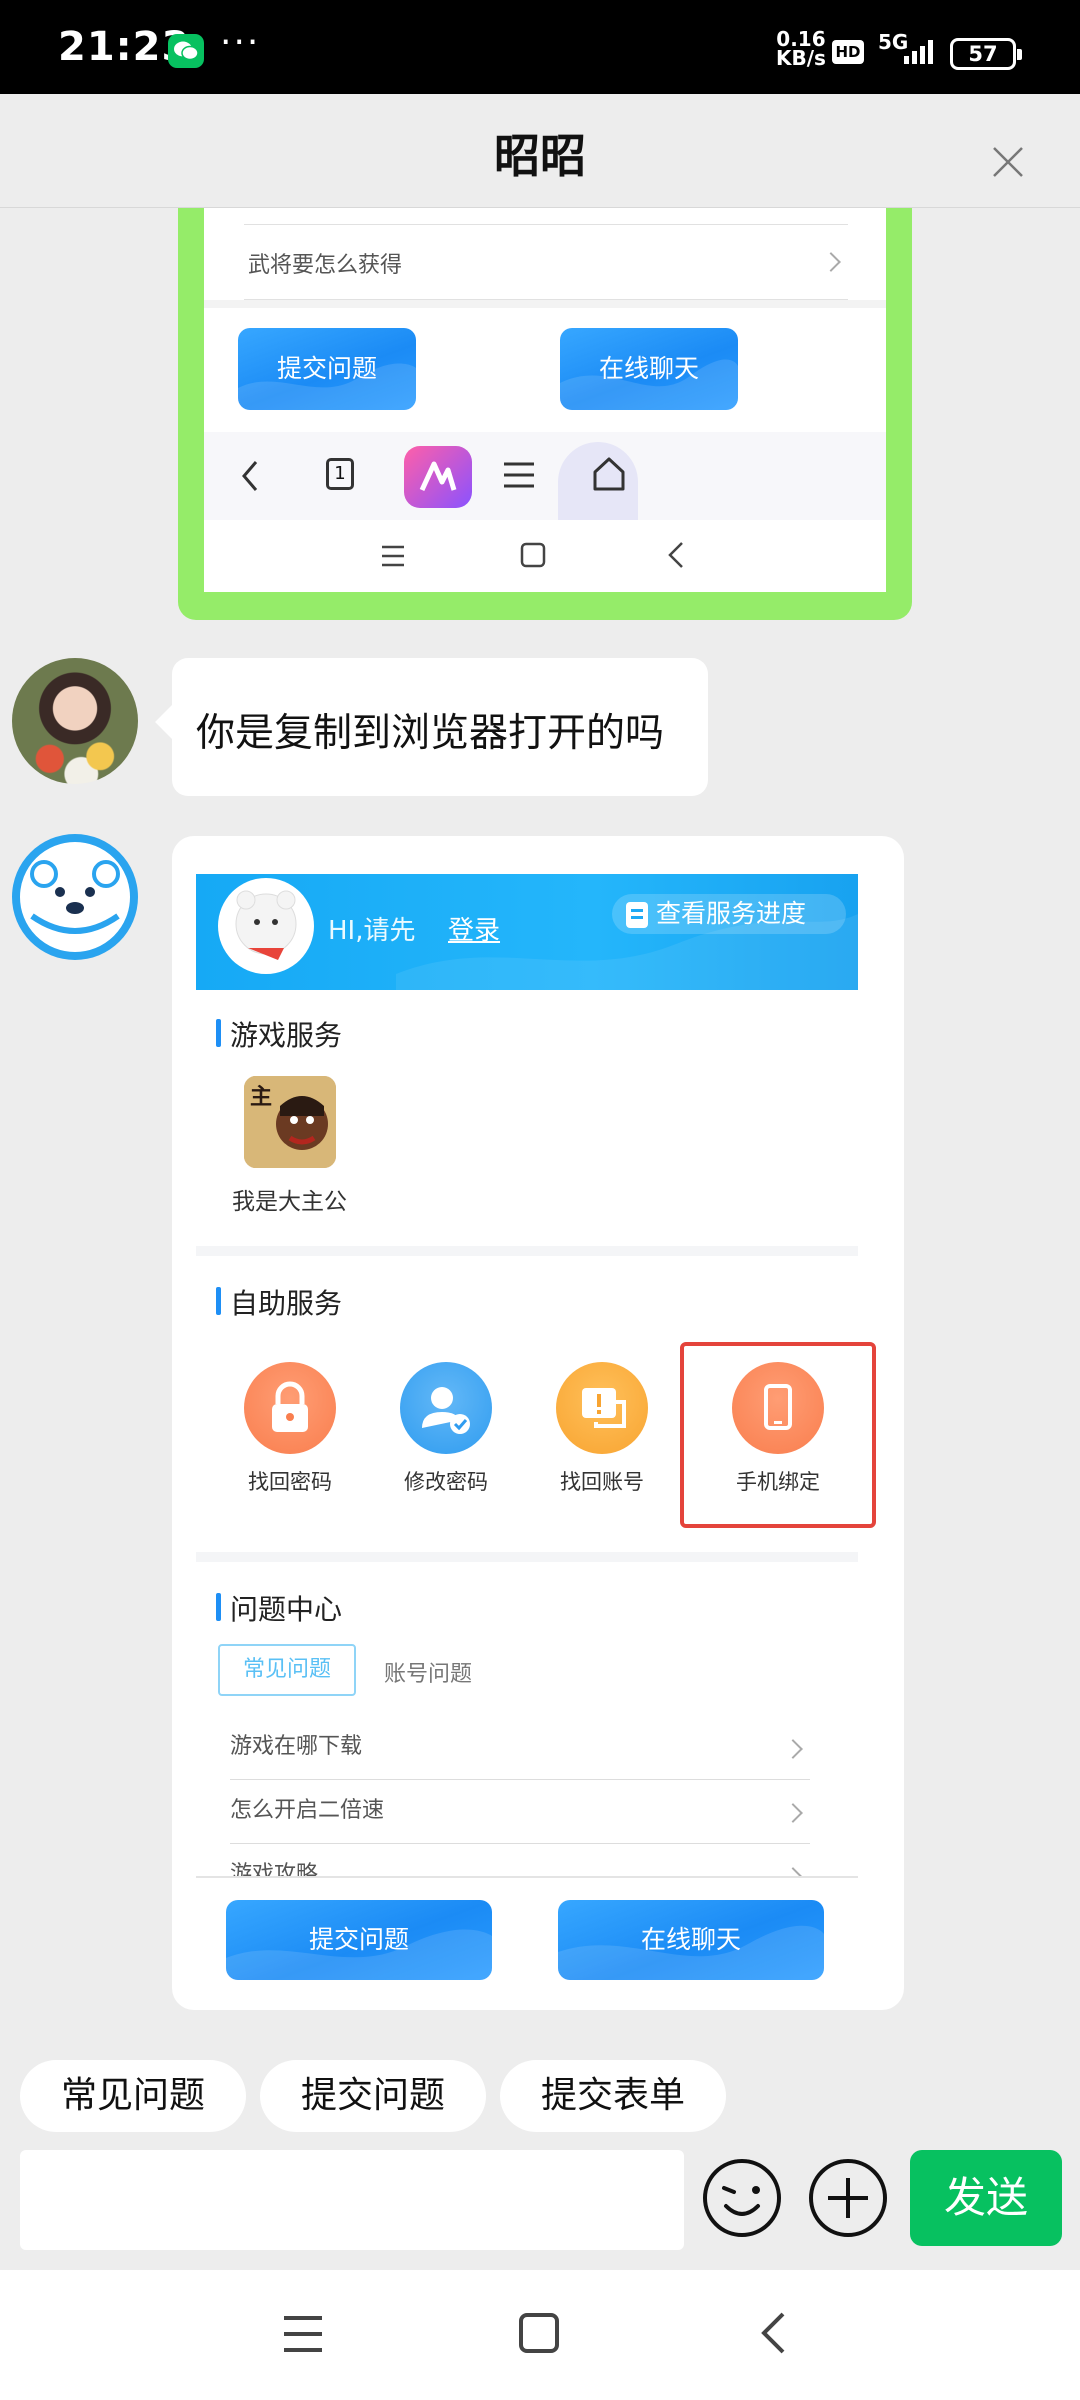  Describe the element at coordinates (986, 2198) in the screenshot. I see `send-button: 发送` at that location.